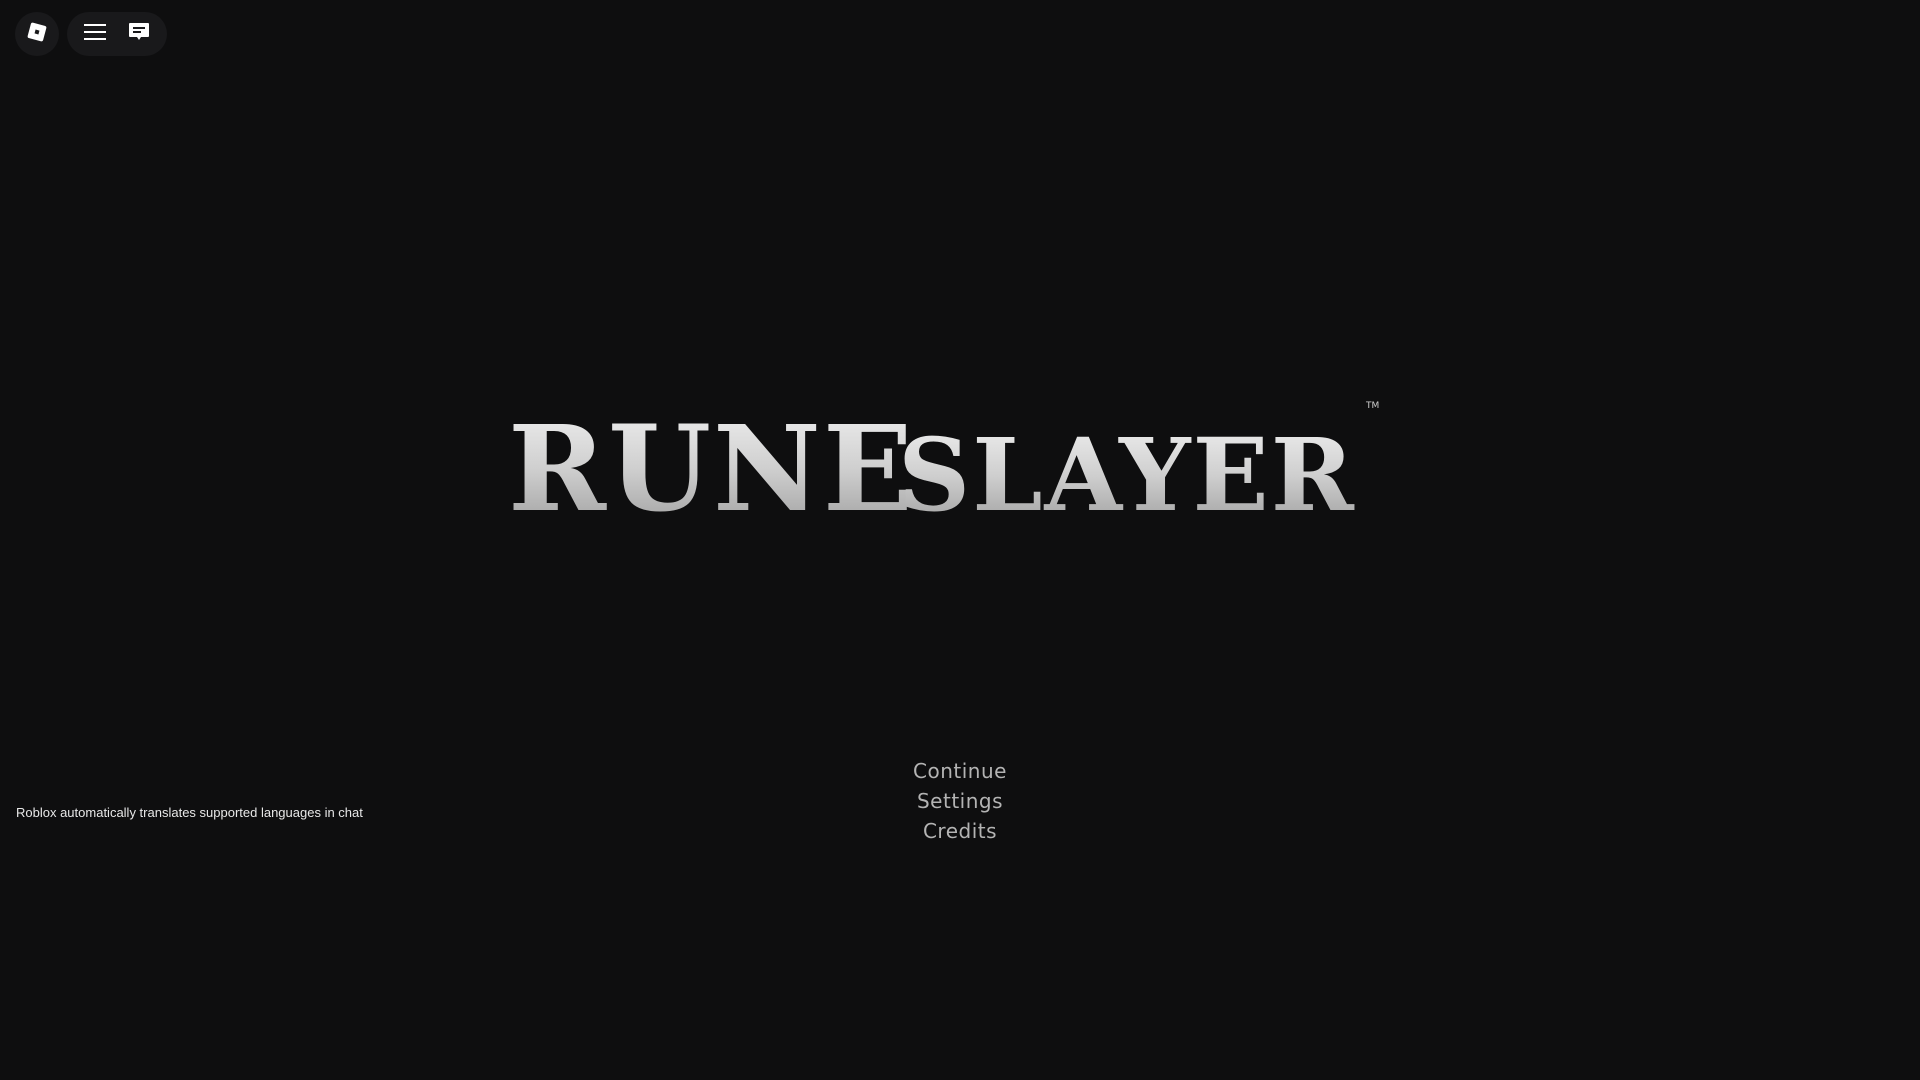  I want to click on topbar-pill, so click(117, 34).